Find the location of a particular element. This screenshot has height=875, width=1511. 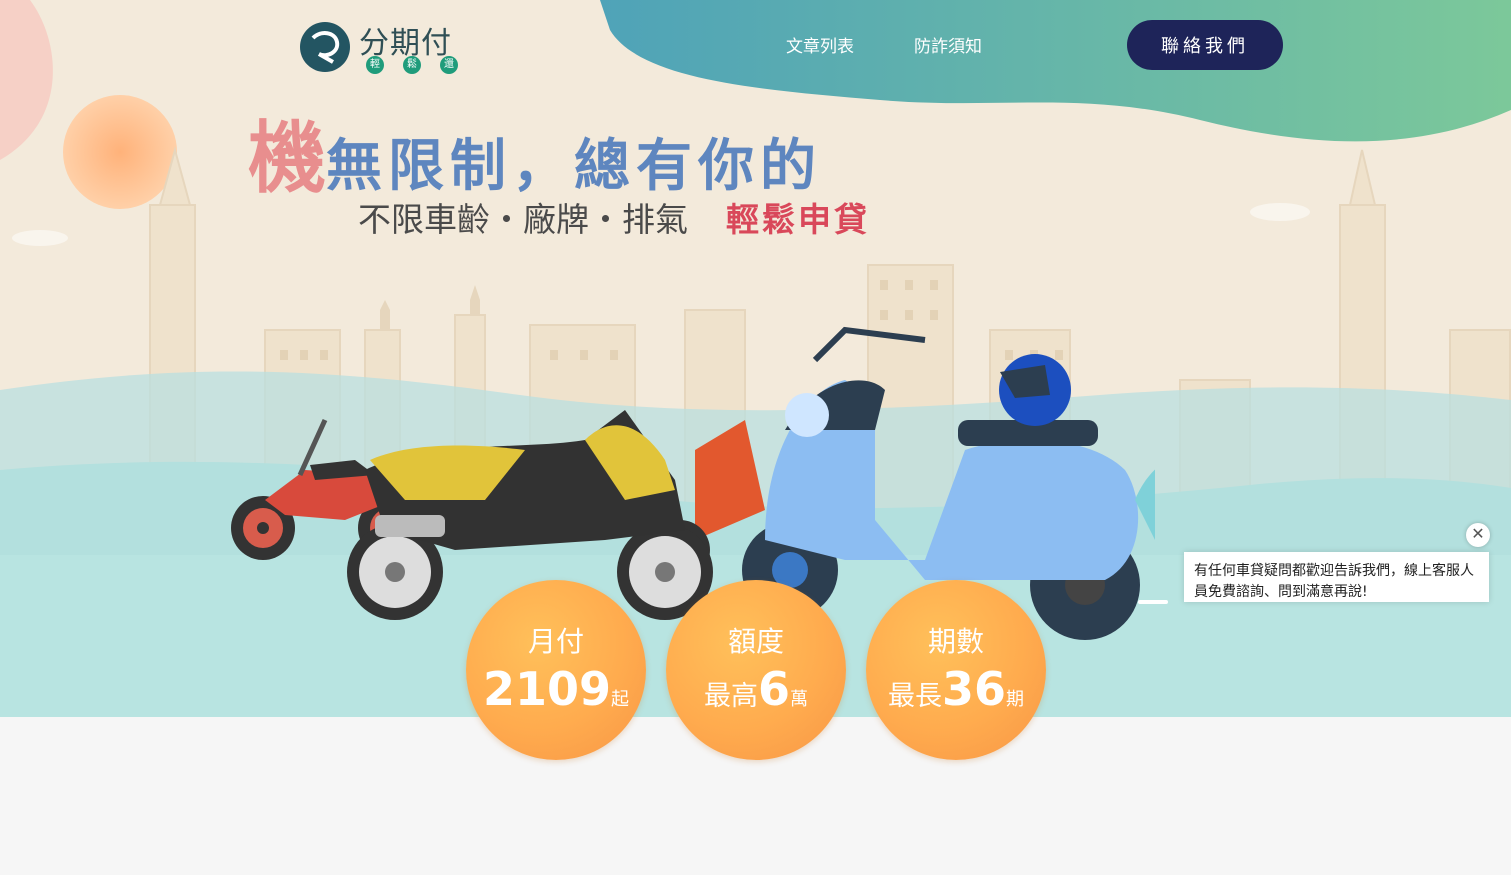

stat-installments: 期數 最長36期 is located at coordinates (956, 670).